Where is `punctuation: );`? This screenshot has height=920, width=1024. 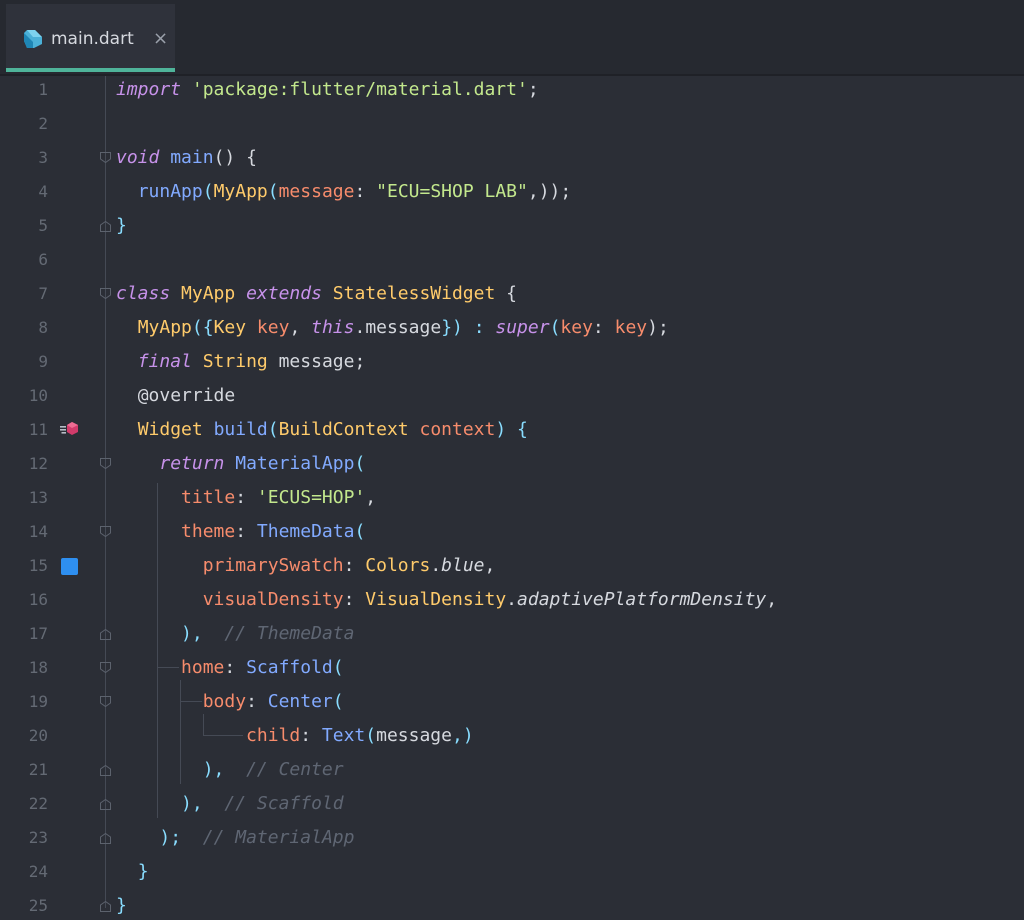
punctuation: ); is located at coordinates (658, 327).